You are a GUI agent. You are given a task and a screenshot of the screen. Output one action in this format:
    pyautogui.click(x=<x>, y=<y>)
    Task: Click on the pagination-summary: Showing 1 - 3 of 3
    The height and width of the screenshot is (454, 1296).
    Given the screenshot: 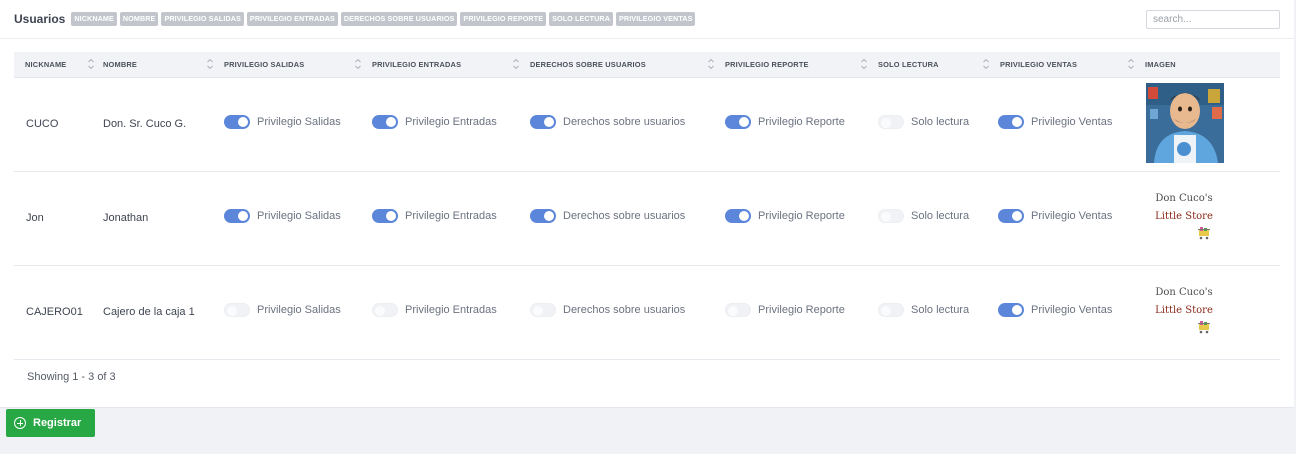 What is the action you would take?
    pyautogui.click(x=71, y=377)
    